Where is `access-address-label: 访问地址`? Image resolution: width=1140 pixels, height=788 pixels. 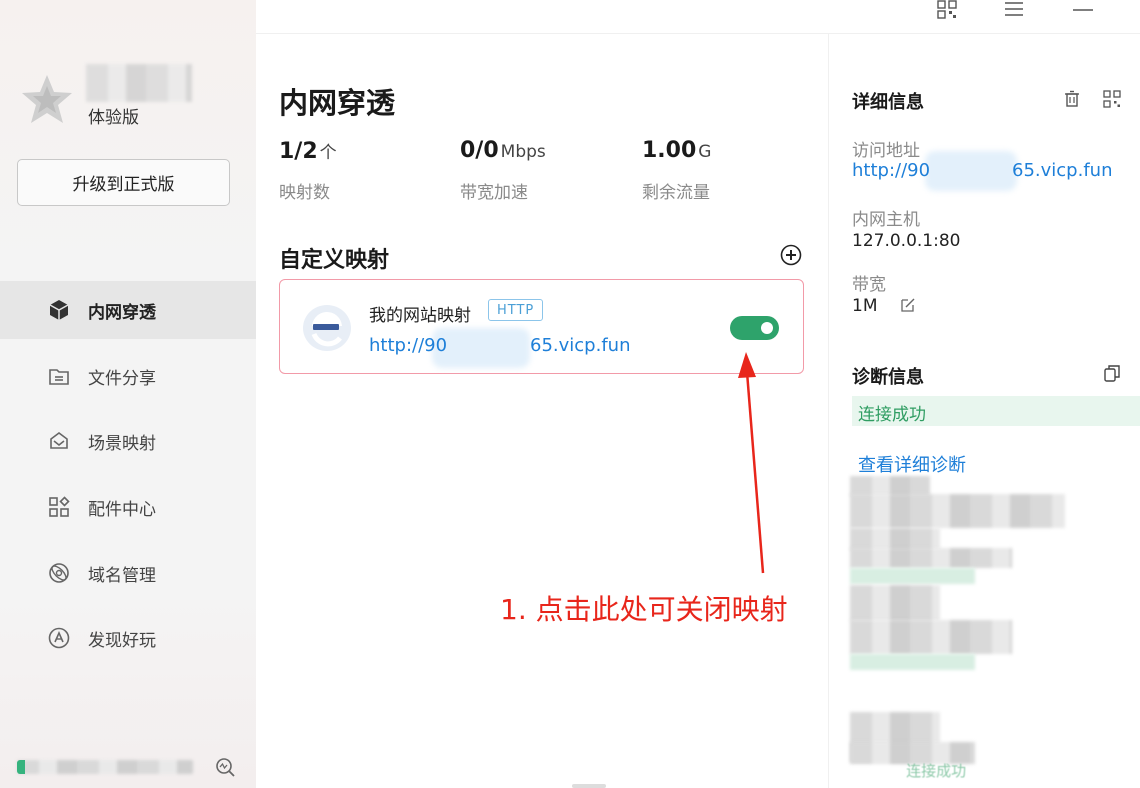 access-address-label: 访问地址 is located at coordinates (886, 151).